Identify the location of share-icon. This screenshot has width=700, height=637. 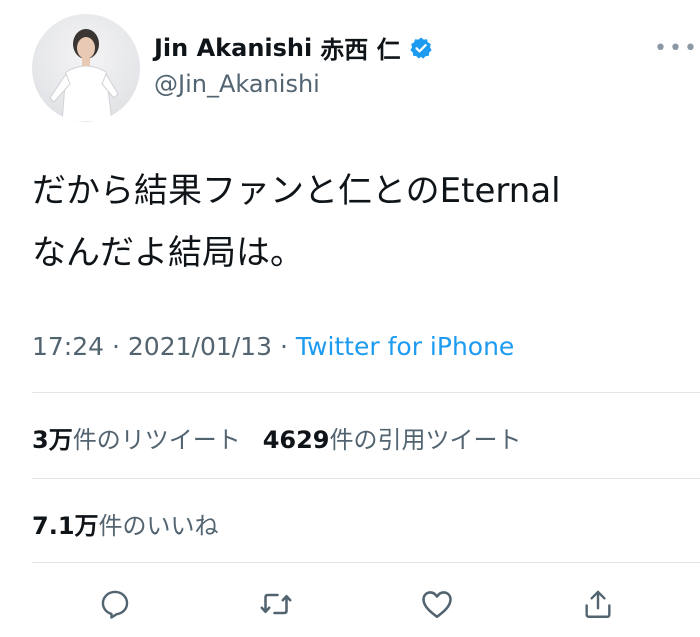
(598, 604).